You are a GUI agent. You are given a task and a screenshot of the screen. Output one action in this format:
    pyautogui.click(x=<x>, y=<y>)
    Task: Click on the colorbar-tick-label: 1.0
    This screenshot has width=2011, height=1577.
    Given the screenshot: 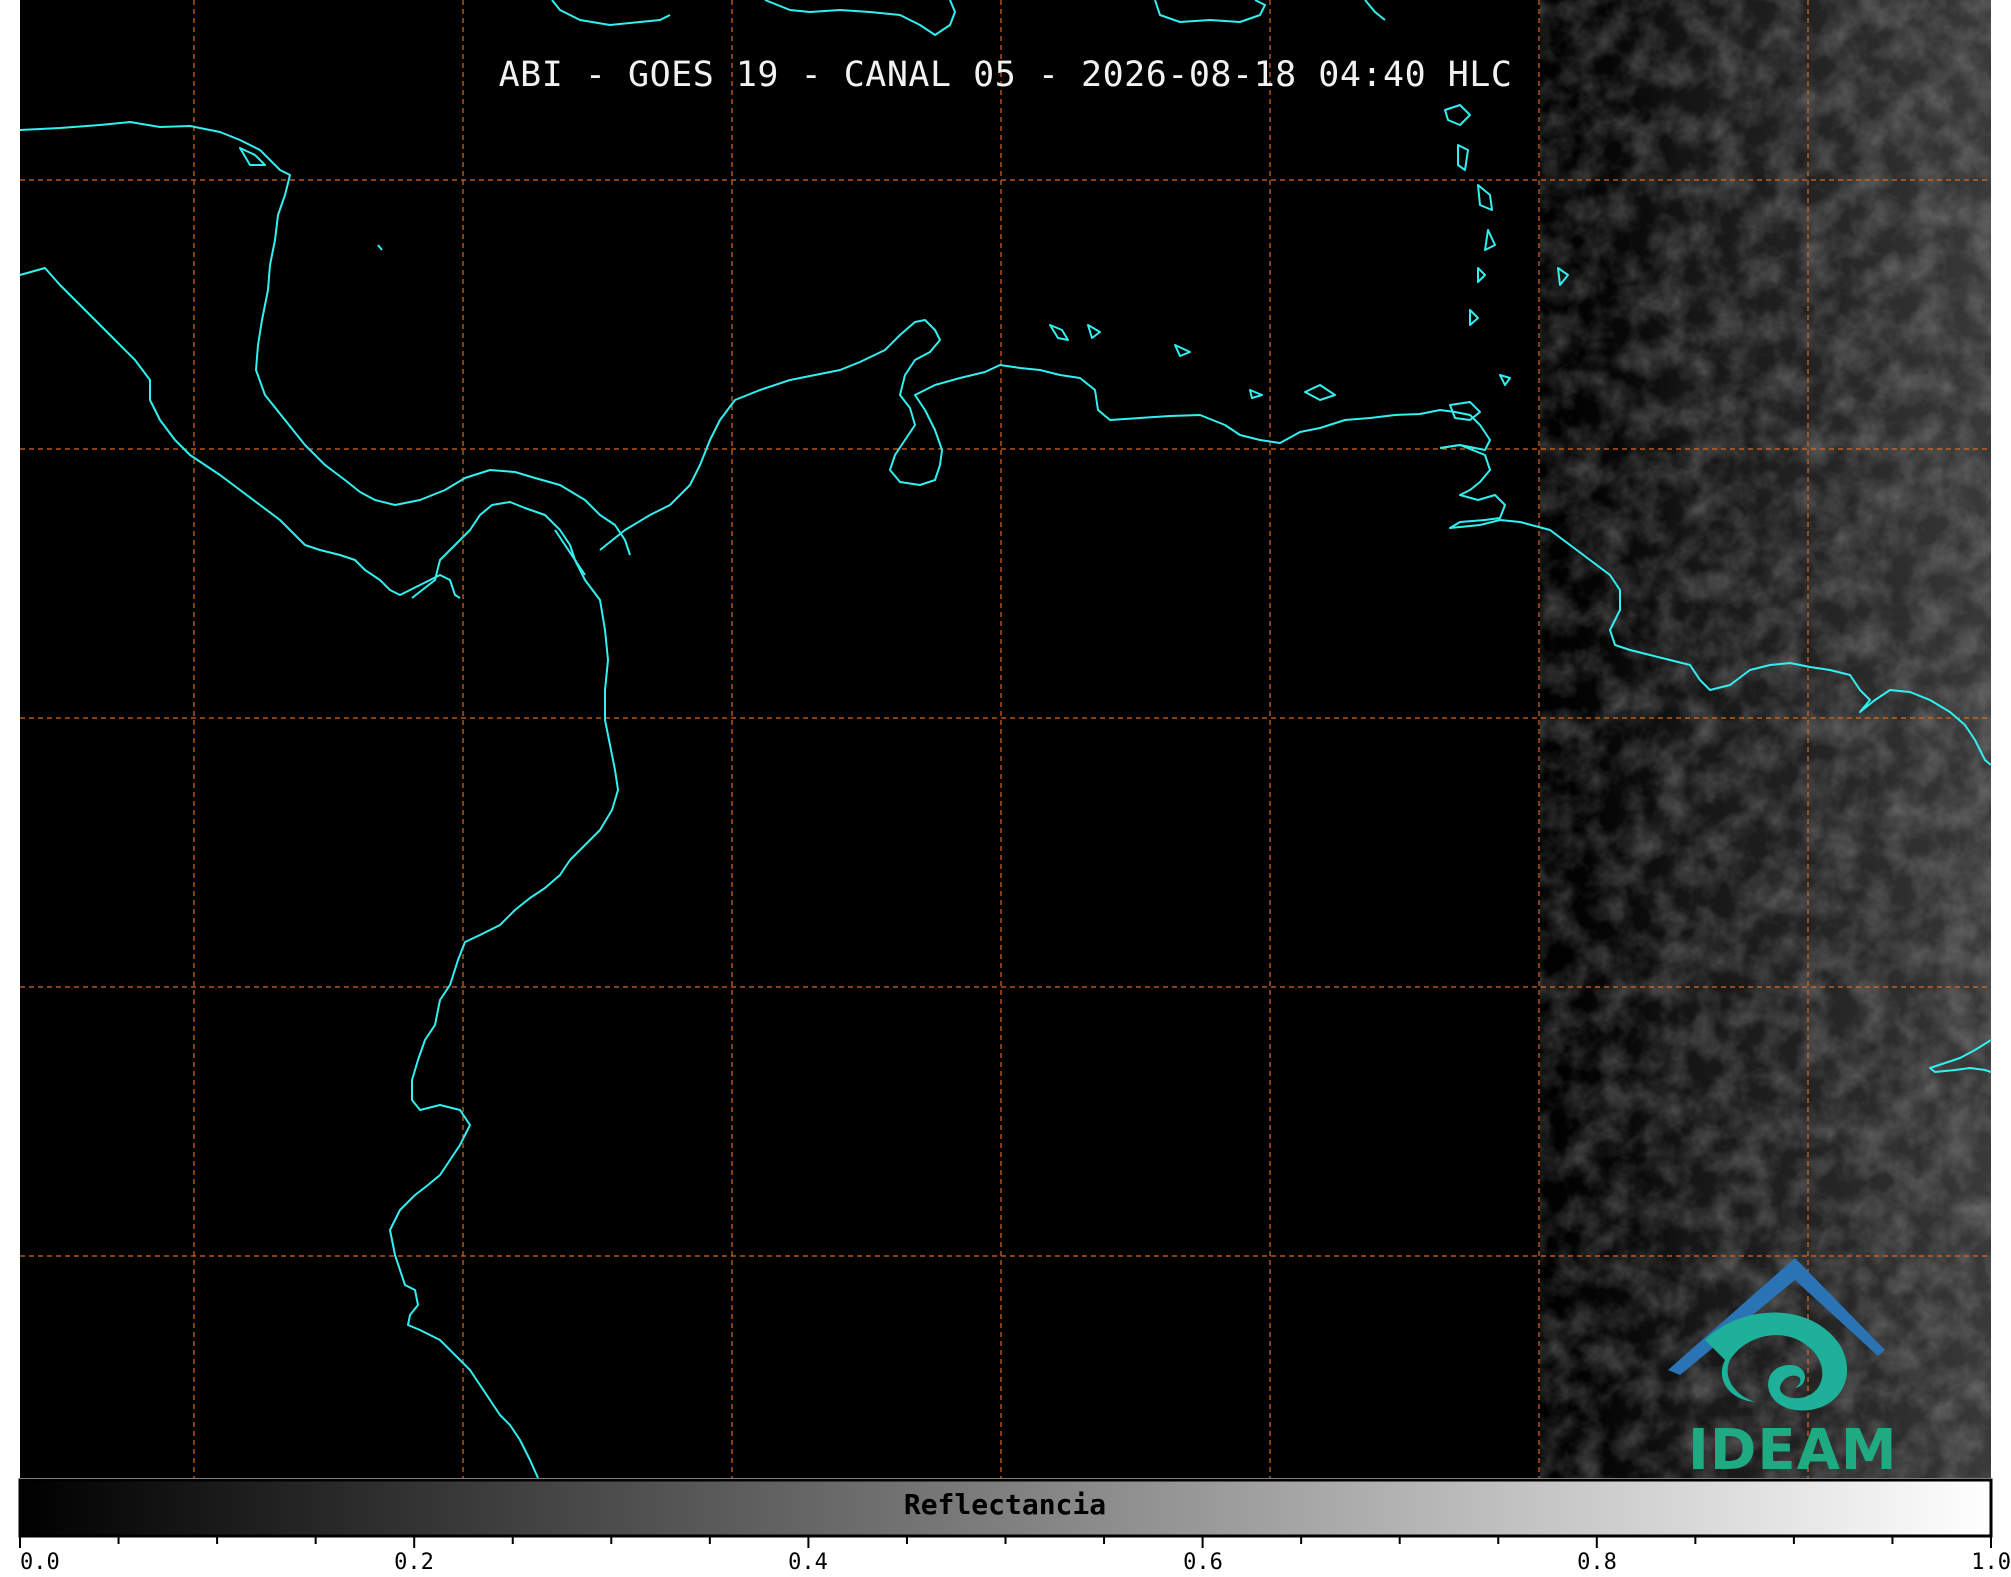 What is the action you would take?
    pyautogui.click(x=1991, y=1562)
    